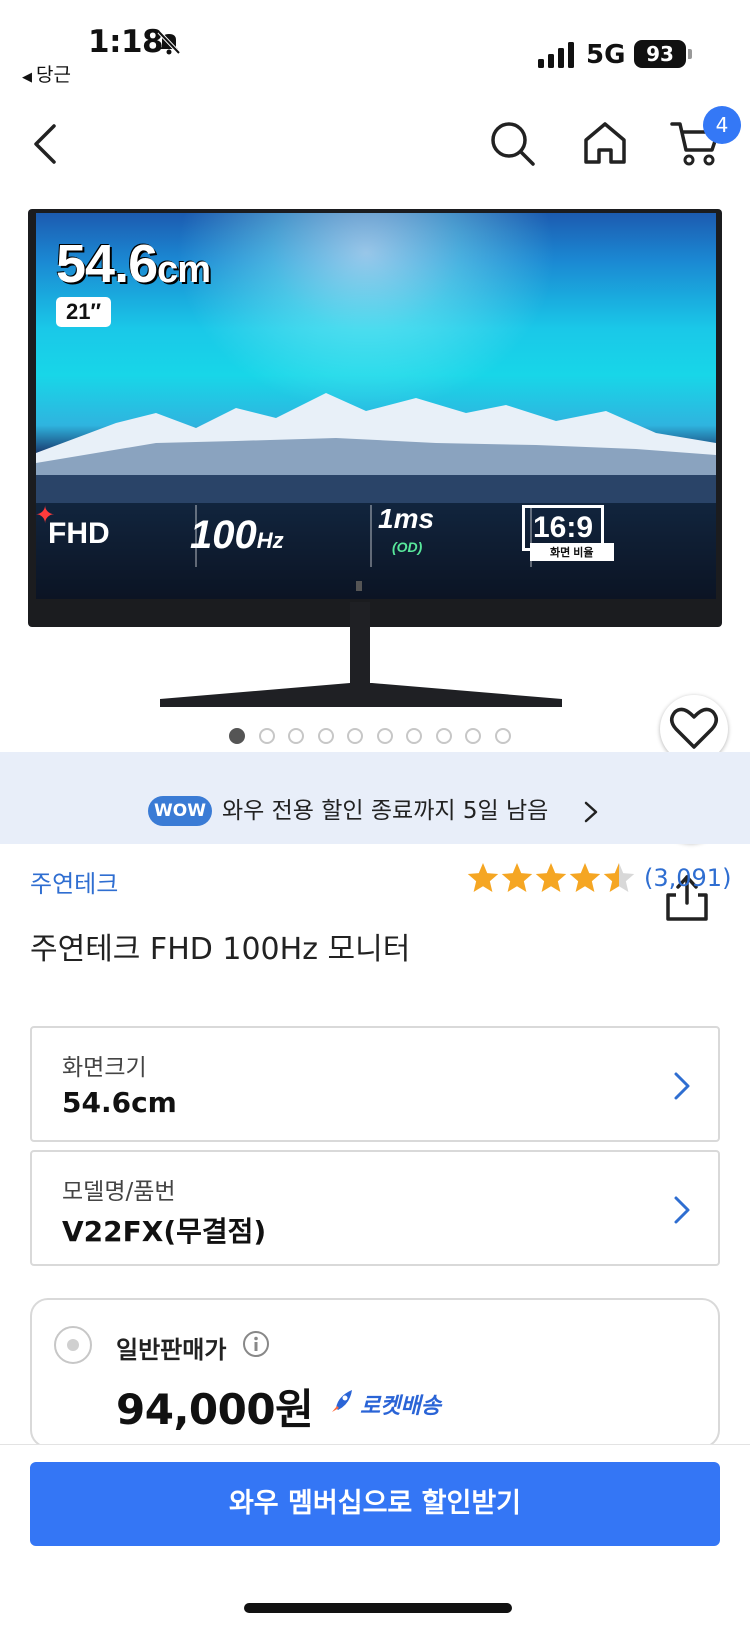 Image resolution: width=750 pixels, height=1626 pixels. Describe the element at coordinates (180, 811) in the screenshot. I see `wow-badge: WOW` at that location.